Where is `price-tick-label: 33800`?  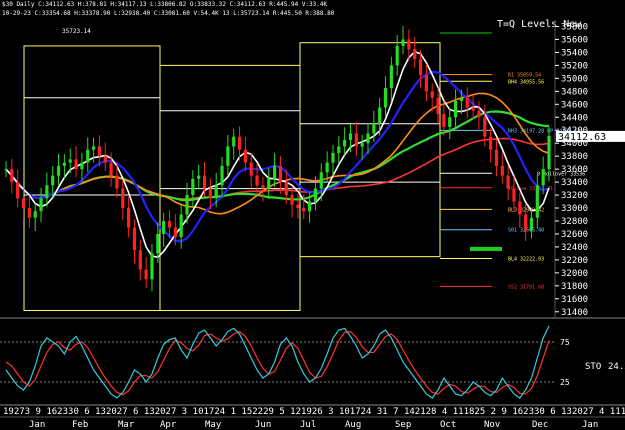
price-tick-label: 33800 is located at coordinates (574, 157).